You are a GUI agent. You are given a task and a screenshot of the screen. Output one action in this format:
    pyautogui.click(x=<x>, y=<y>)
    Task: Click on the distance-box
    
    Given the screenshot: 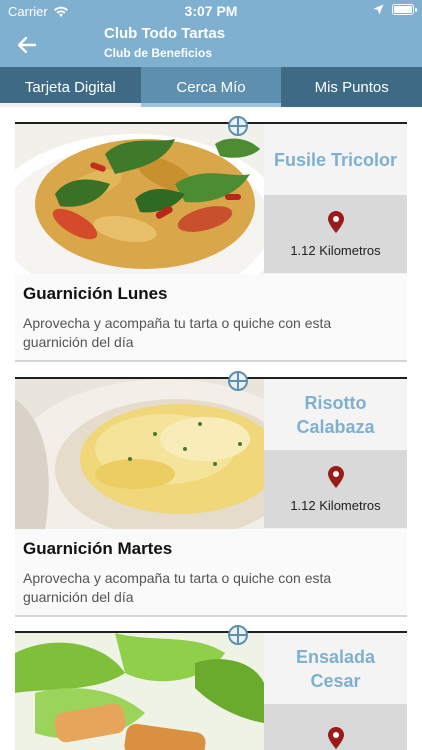 What is the action you would take?
    pyautogui.click(x=335, y=727)
    